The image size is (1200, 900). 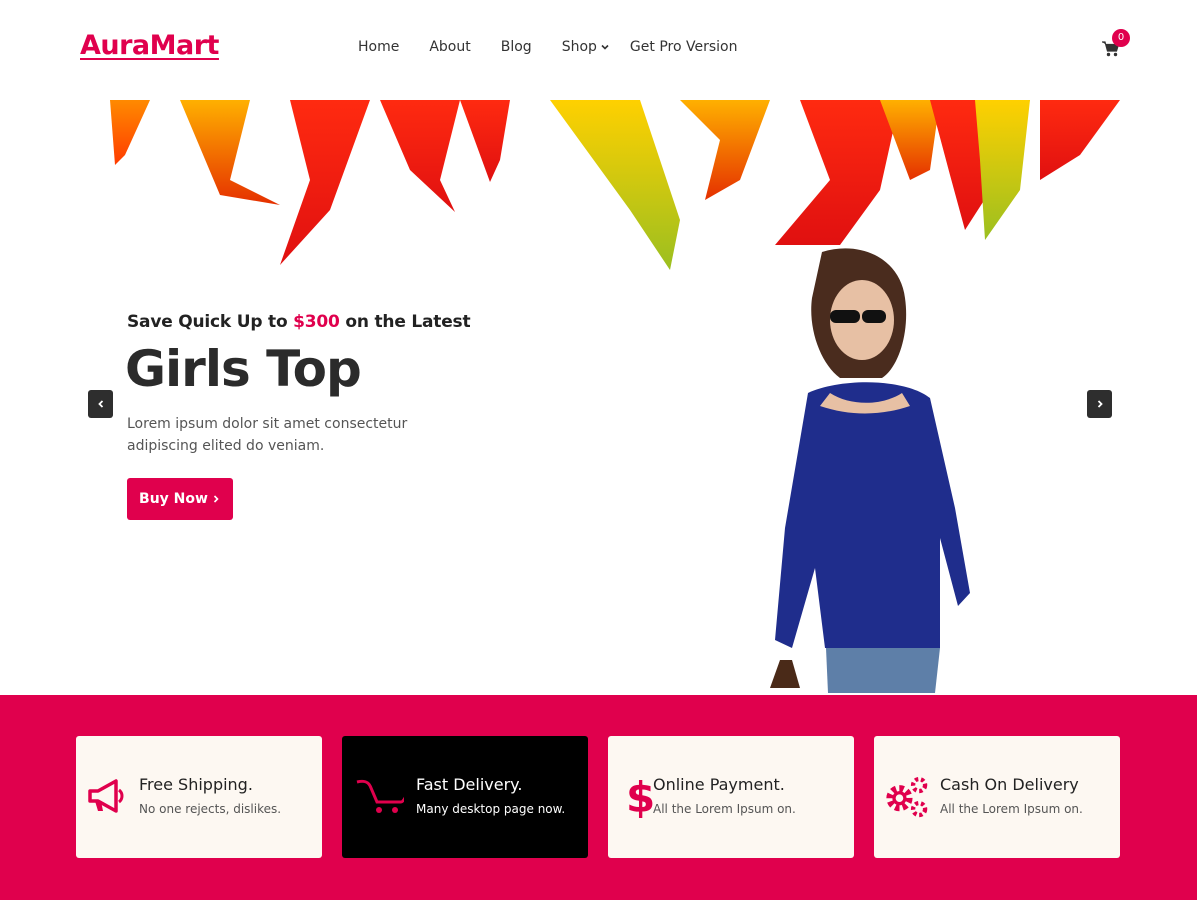 I want to click on chevron-left-icon, so click(x=100, y=404).